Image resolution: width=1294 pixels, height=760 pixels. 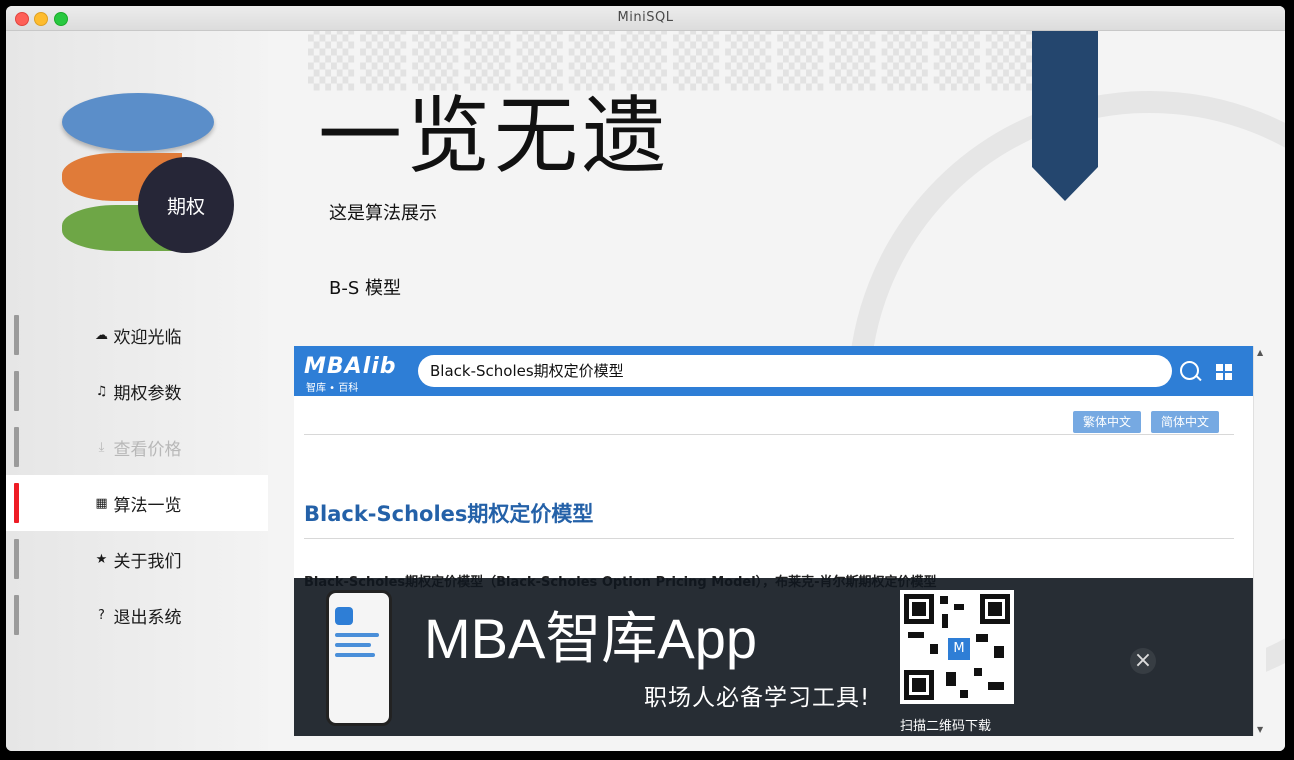 What do you see at coordinates (365, 288) in the screenshot?
I see `section-label: B-S 模型` at bounding box center [365, 288].